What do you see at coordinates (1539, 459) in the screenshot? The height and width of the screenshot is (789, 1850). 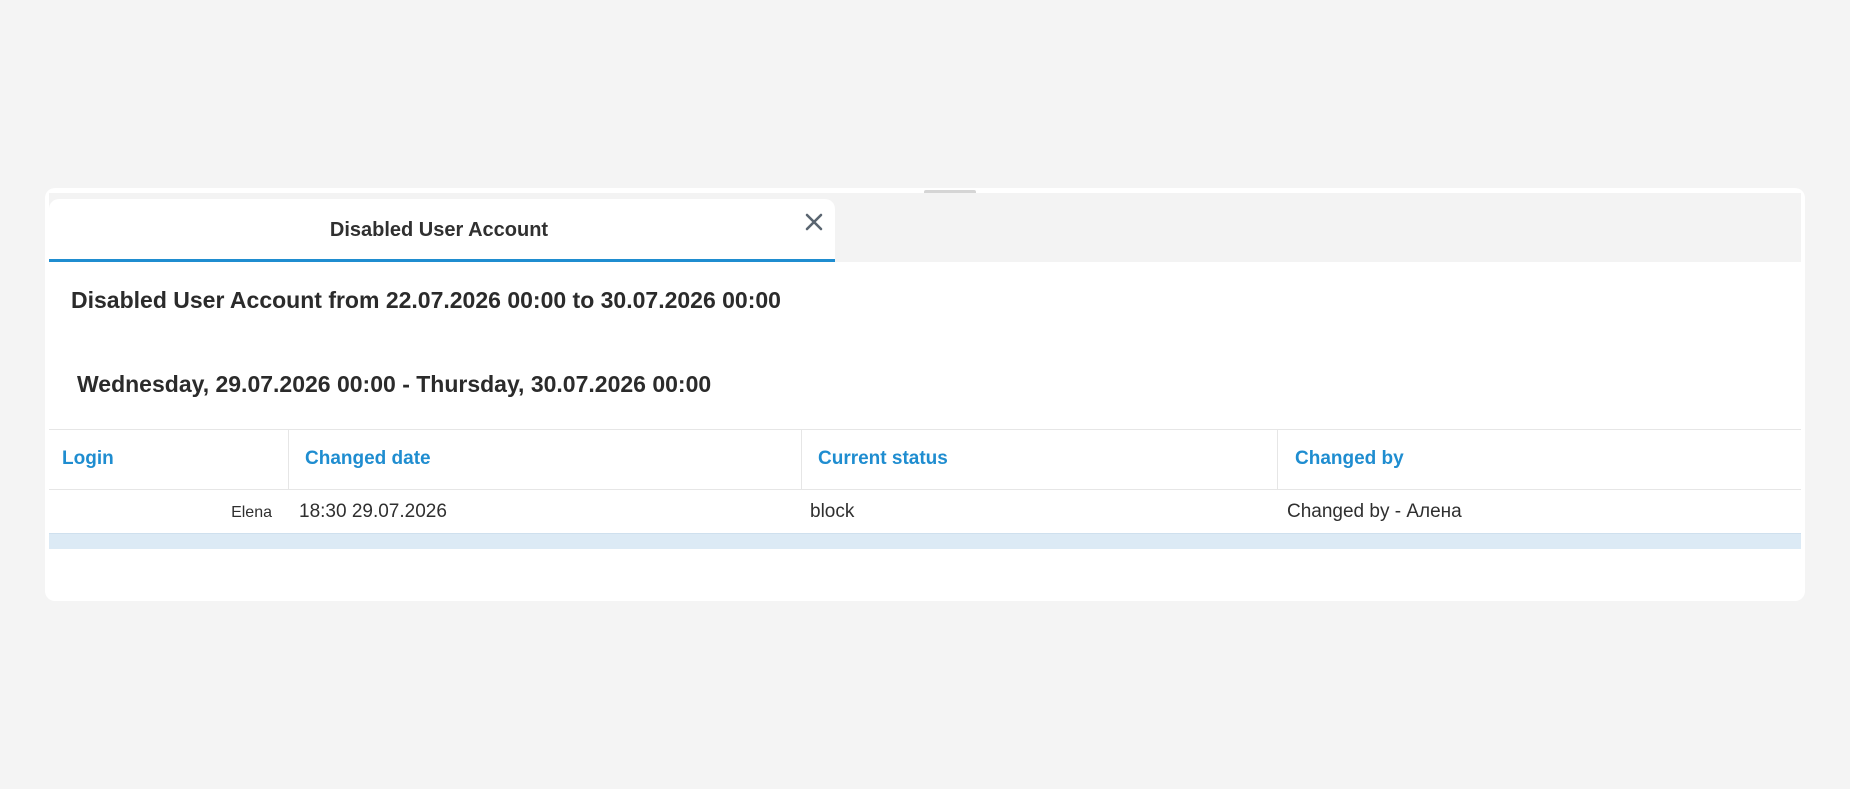 I see `column-header-changed-by: Changed by` at bounding box center [1539, 459].